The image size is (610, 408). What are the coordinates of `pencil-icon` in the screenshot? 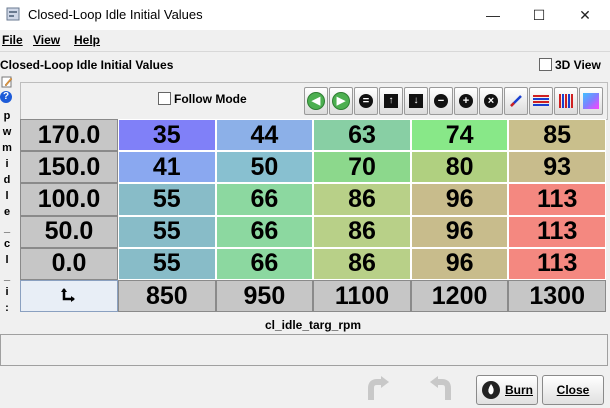 It's located at (7, 82).